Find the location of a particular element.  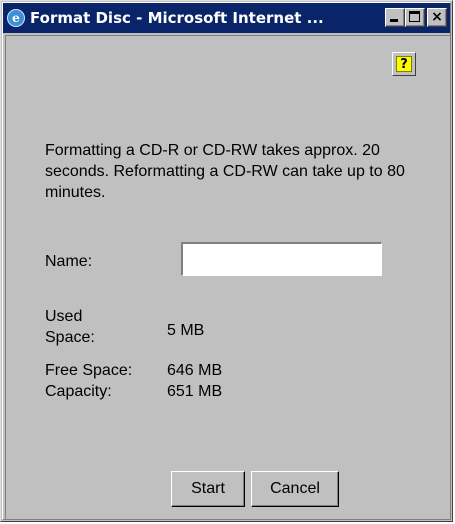

free-space-value: 646 MB is located at coordinates (195, 370).